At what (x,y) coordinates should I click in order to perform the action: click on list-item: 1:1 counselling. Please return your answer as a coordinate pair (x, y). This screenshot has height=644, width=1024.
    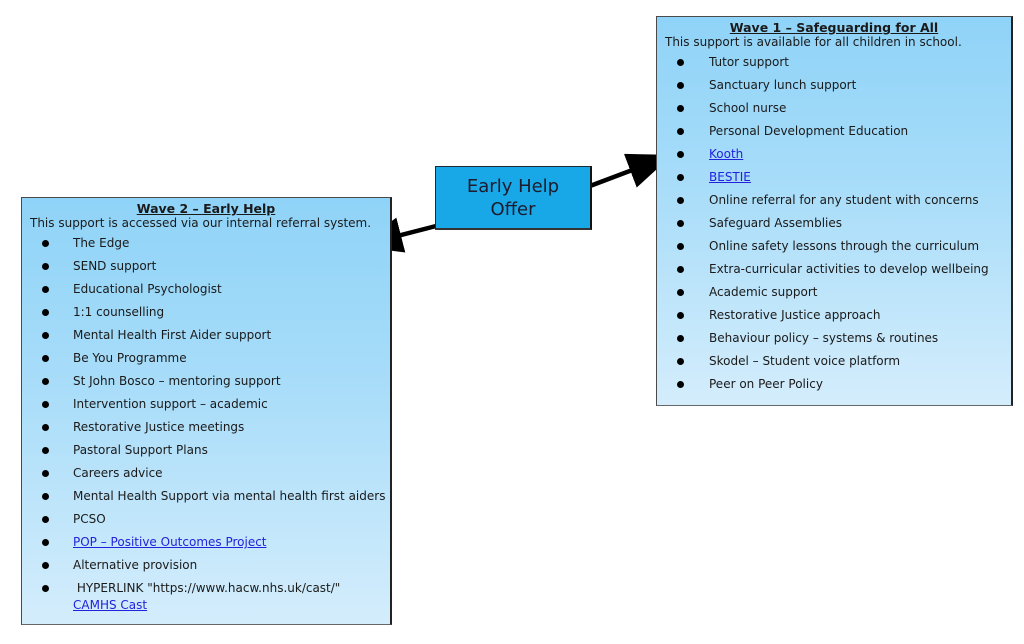
    Looking at the image, I should click on (206, 312).